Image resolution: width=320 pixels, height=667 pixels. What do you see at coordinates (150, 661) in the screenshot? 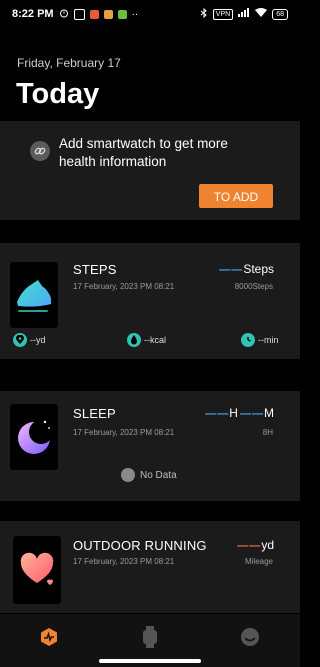
I see `home-indicator` at bounding box center [150, 661].